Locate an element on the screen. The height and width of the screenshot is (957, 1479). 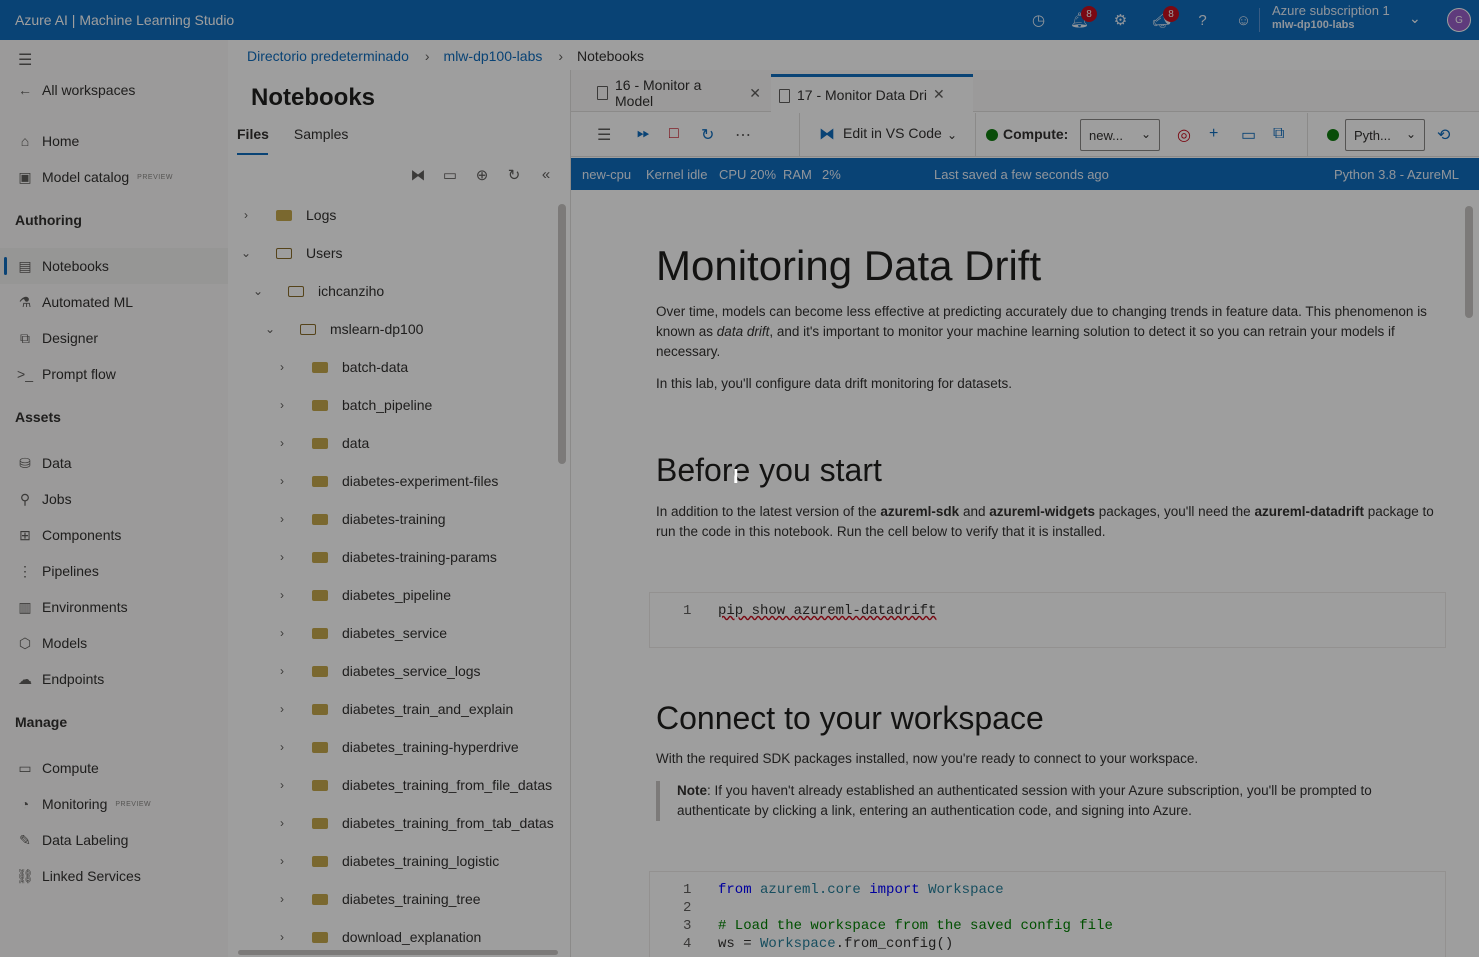
breadcrumb-workspace: mlw-dp100-labs is located at coordinates (493, 56).